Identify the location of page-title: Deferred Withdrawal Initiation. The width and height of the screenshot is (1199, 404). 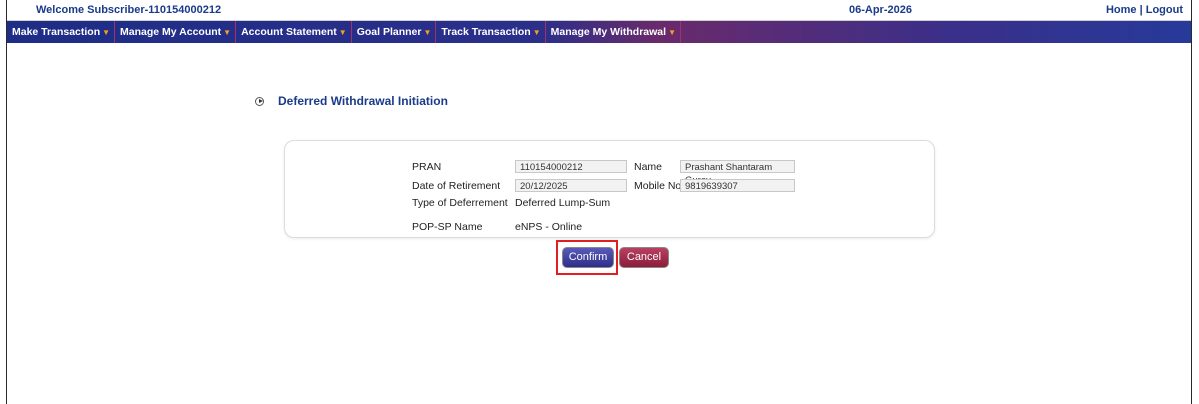
(363, 101).